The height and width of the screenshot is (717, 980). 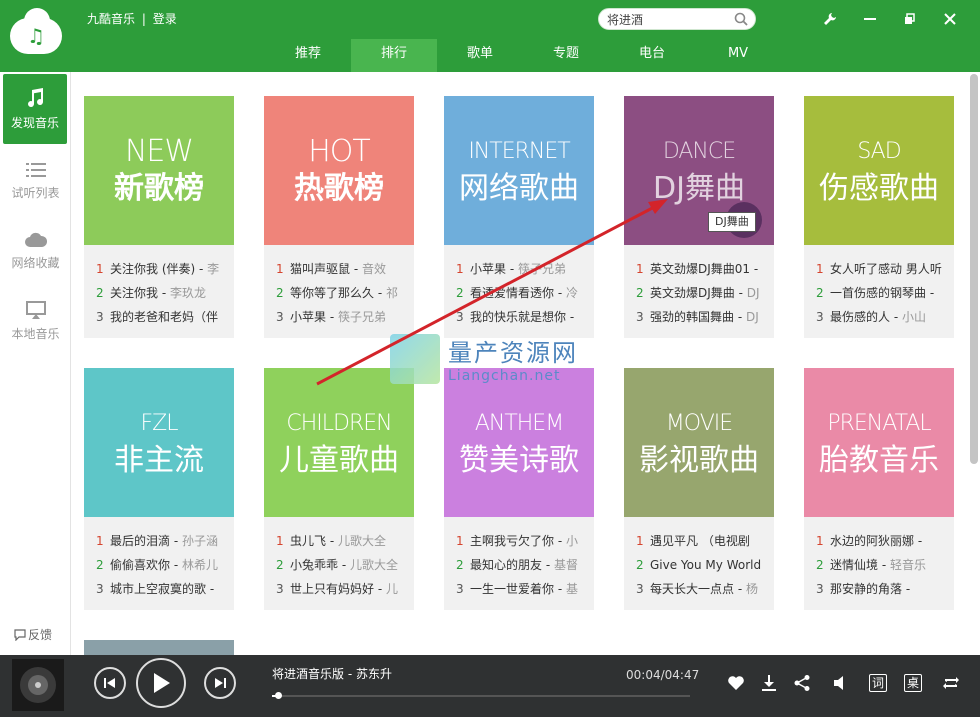 What do you see at coordinates (881, 565) in the screenshot?
I see `list-item: 2 迷情仙境 - 轻音乐` at bounding box center [881, 565].